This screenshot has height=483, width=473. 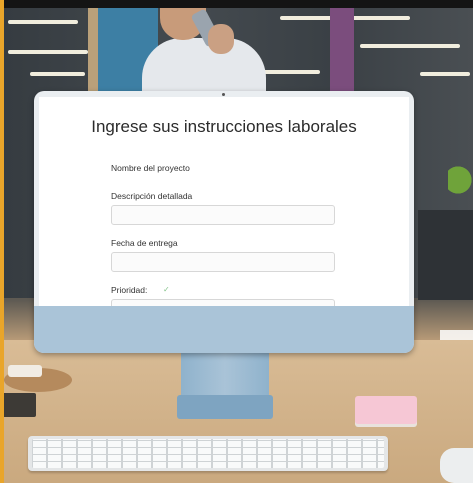 I want to click on form-title: Ingrese sus instrucciones laborales, so click(x=224, y=126).